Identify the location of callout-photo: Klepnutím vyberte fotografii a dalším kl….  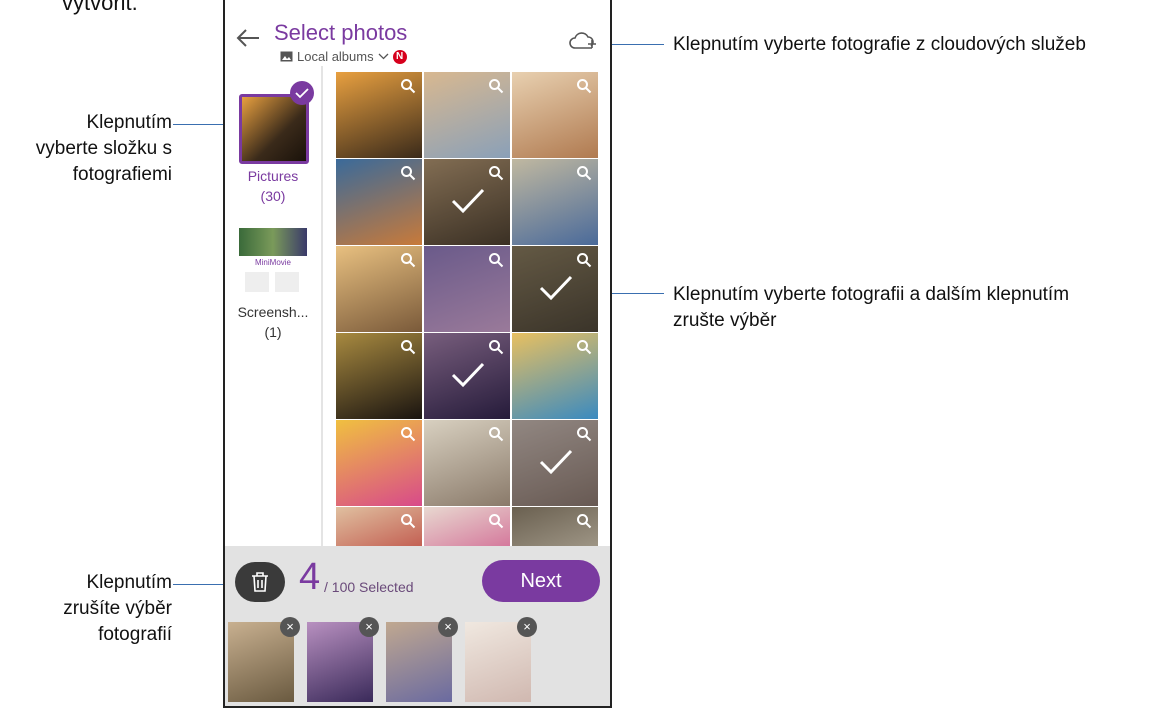
(871, 308).